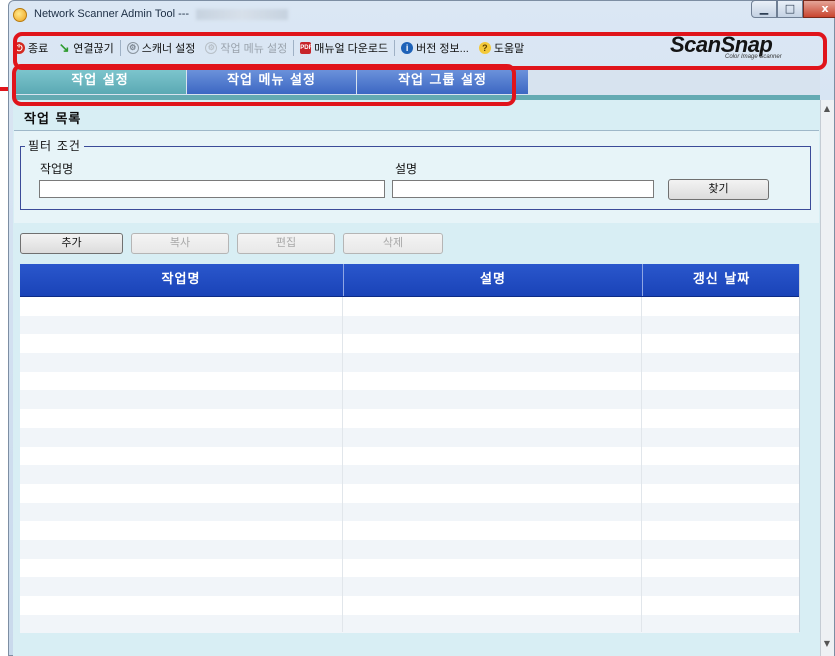 This screenshot has width=835, height=656. What do you see at coordinates (492, 280) in the screenshot?
I see `column-header-description: 설명` at bounding box center [492, 280].